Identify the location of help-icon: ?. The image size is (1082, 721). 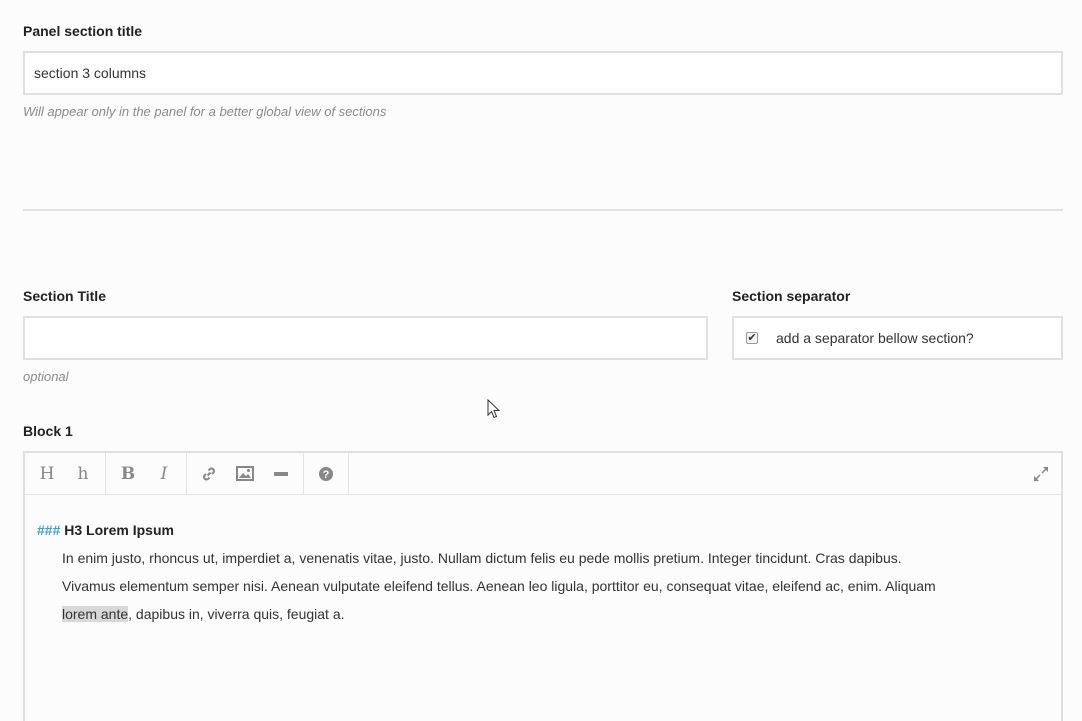
(326, 474).